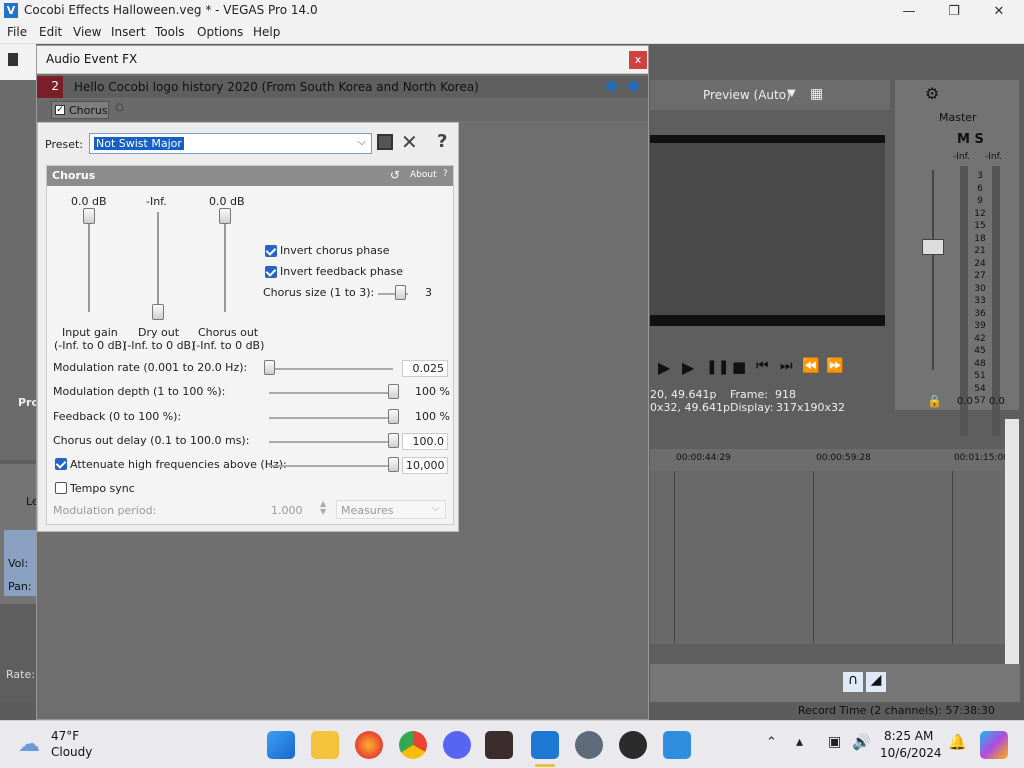 This screenshot has width=1024, height=768. Describe the element at coordinates (60, 110) in the screenshot. I see `plugin-enable-checkbox: ✓` at that location.